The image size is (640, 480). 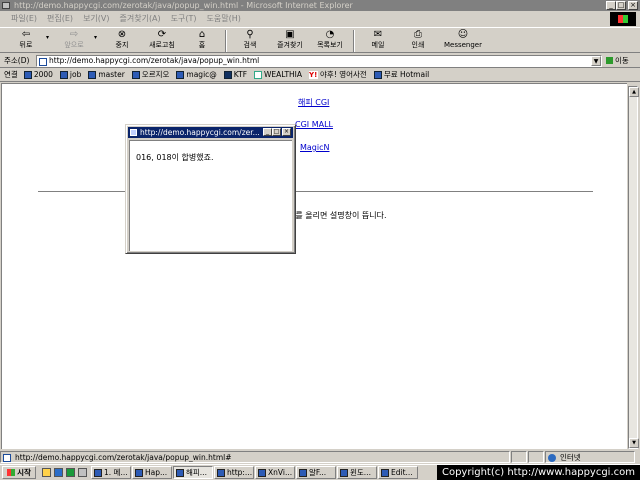 I want to click on vertical-scrollbar: ▲ ▼, so click(x=633, y=267).